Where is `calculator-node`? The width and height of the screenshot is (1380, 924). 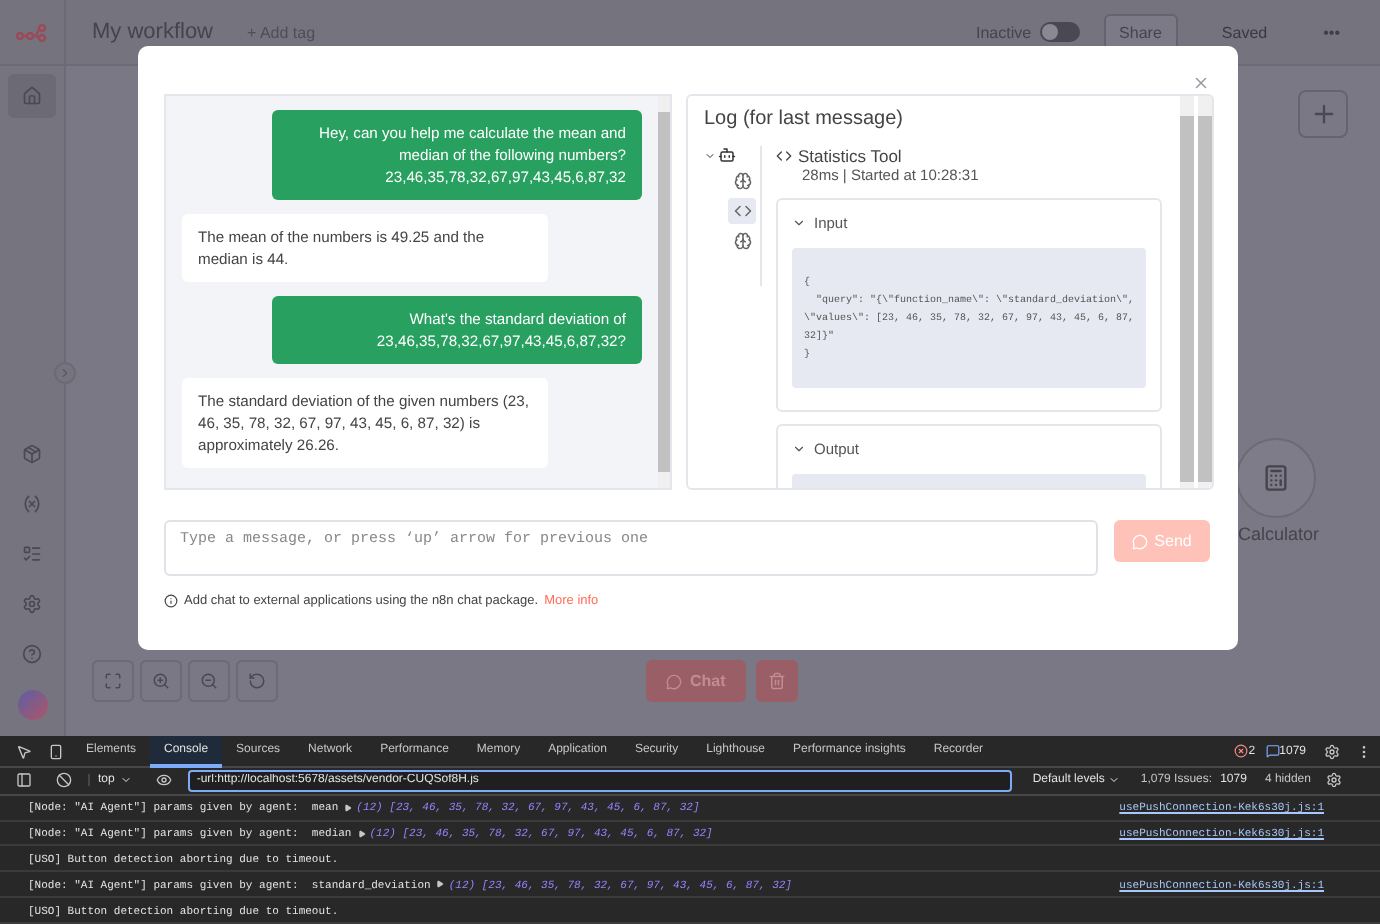
calculator-node is located at coordinates (1276, 478).